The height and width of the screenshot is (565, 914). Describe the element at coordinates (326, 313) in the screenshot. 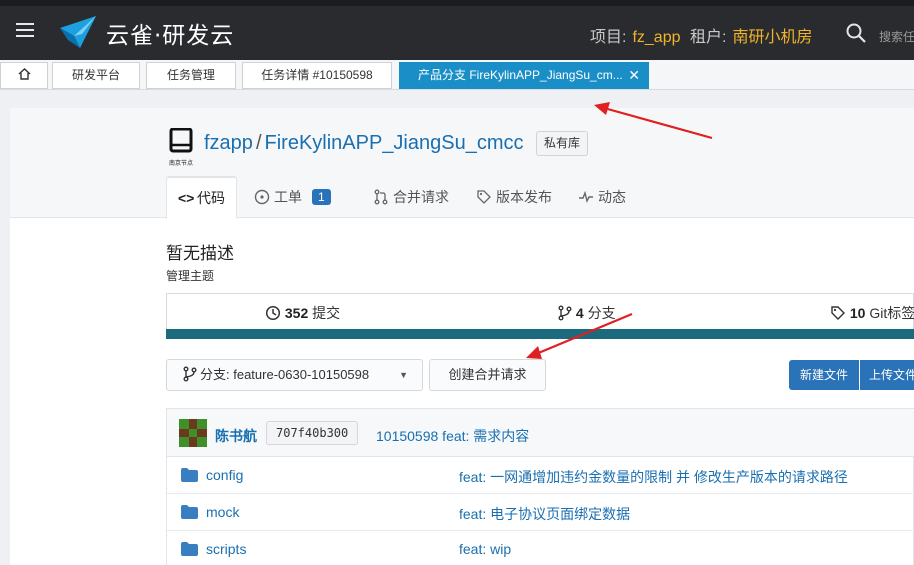

I see `commits-label: 提交` at that location.